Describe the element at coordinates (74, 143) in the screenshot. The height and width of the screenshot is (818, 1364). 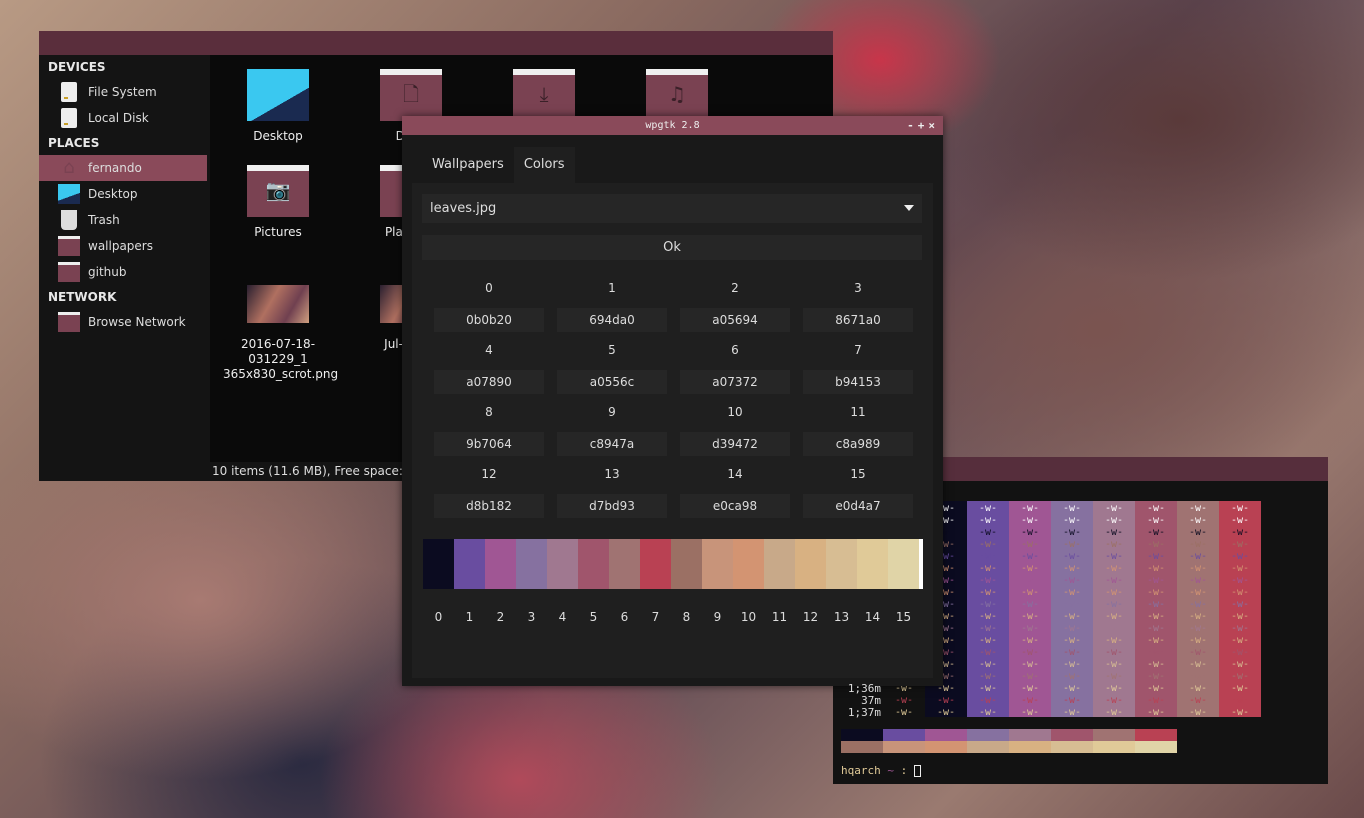
I see `section-header: PLACES` at that location.